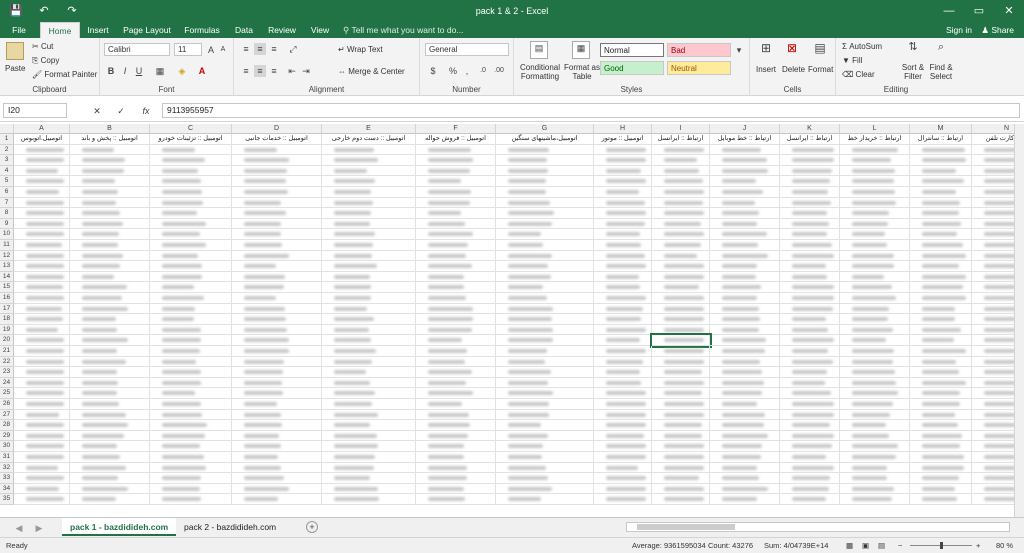 The image size is (1024, 553). What do you see at coordinates (293, 49) in the screenshot?
I see `orientation-icon: ⤢` at bounding box center [293, 49].